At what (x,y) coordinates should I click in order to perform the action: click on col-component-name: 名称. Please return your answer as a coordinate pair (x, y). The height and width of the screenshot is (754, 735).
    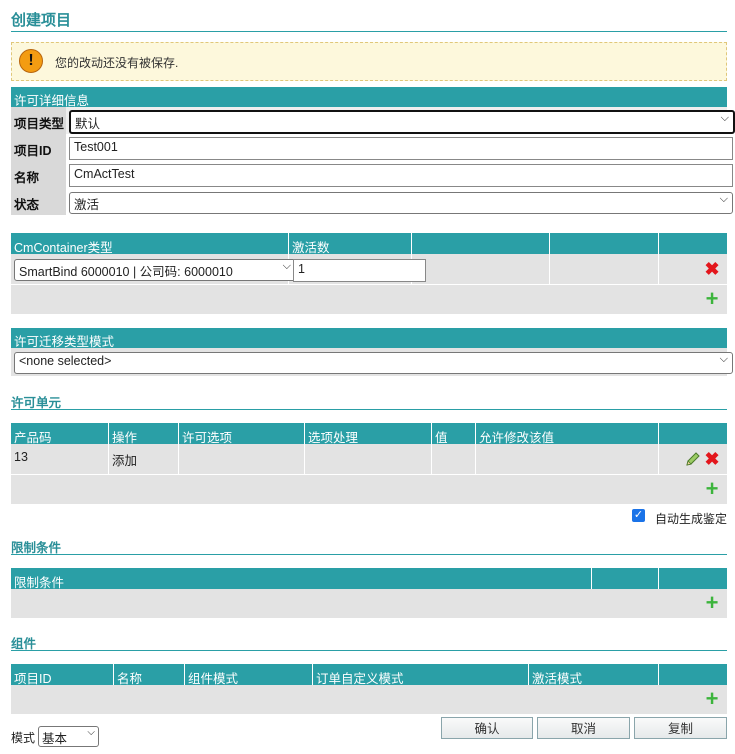
    Looking at the image, I should click on (149, 674).